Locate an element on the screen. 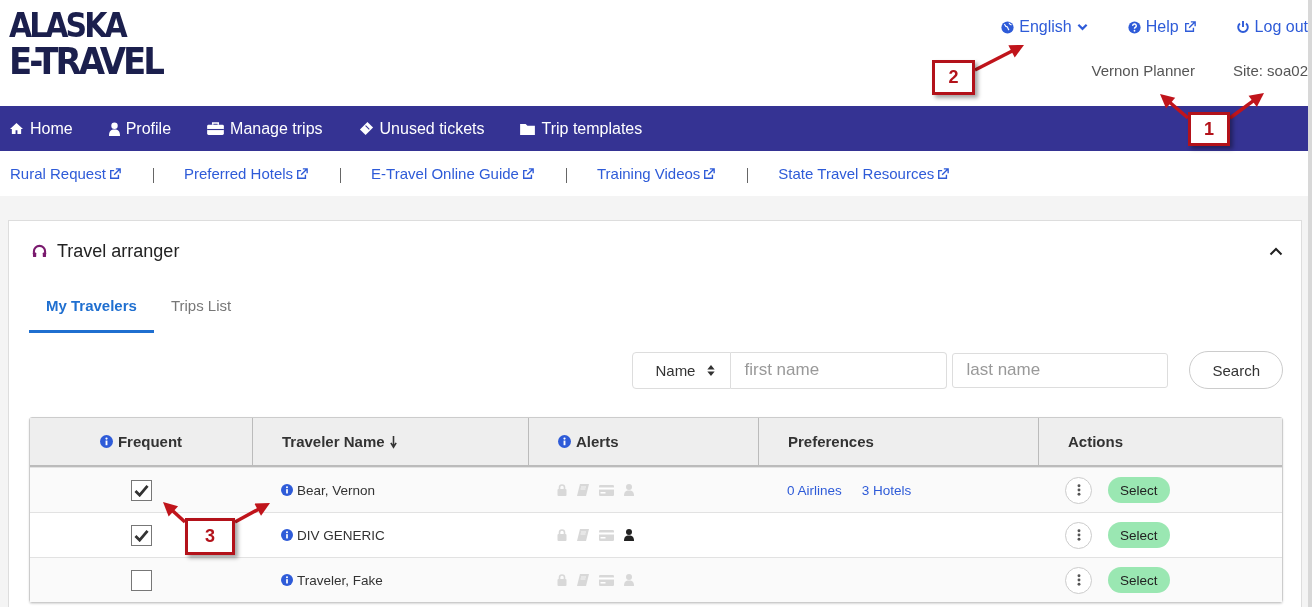 The height and width of the screenshot is (607, 1312). headphones-icon is located at coordinates (39, 251).